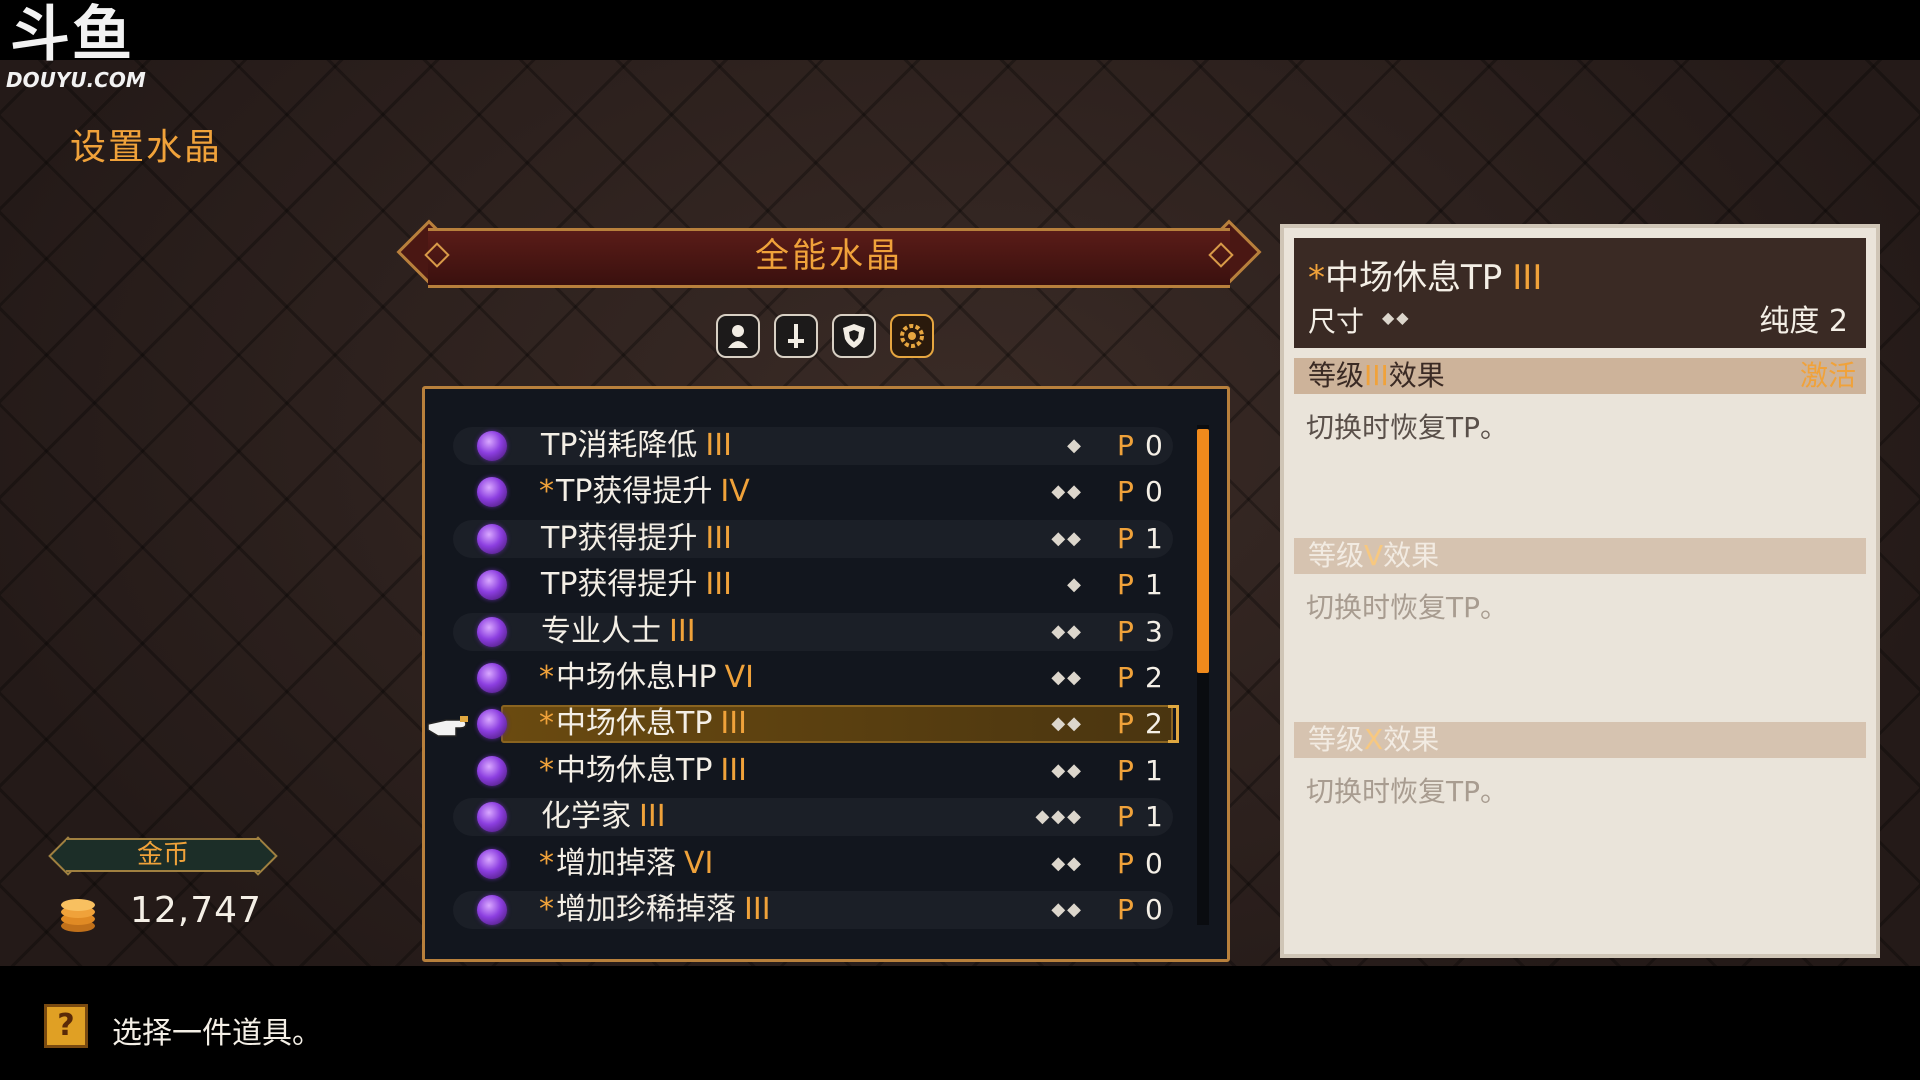 The image size is (1920, 1080). What do you see at coordinates (1414, 278) in the screenshot?
I see `detail-name: 中场休息TP` at bounding box center [1414, 278].